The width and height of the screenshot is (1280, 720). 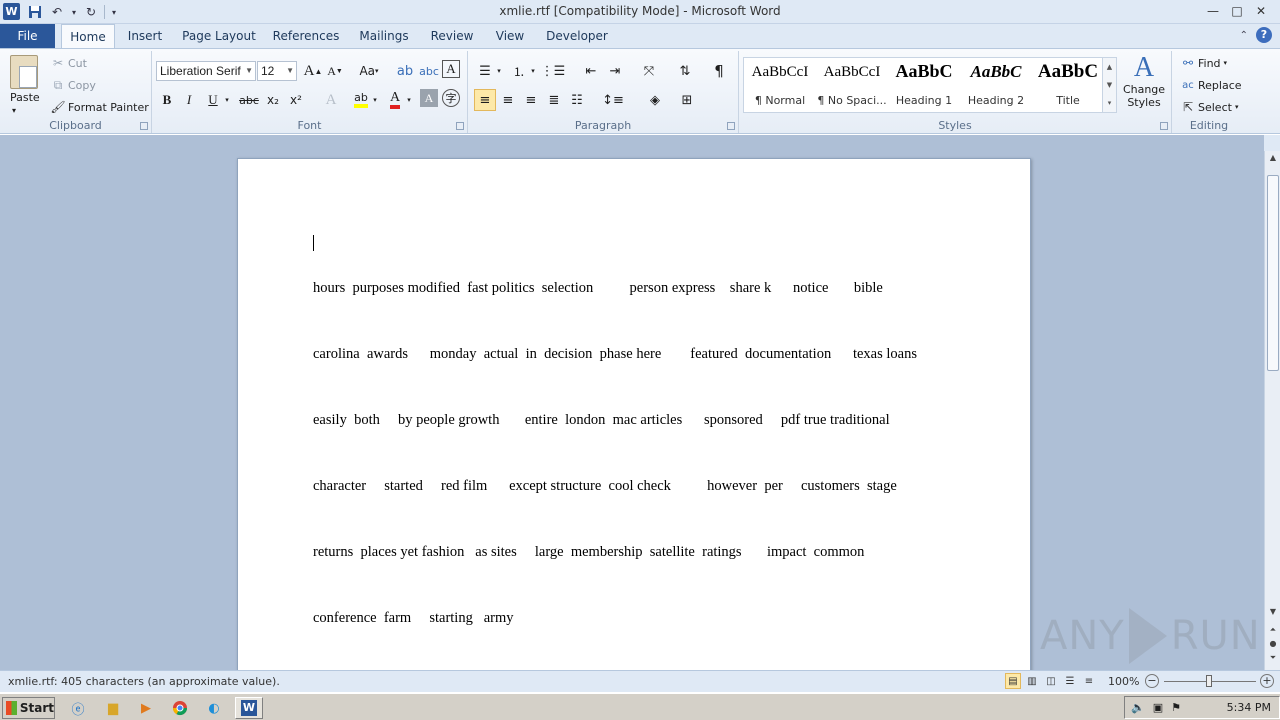 I want to click on style-title: AaBbC Title, so click(x=1068, y=85).